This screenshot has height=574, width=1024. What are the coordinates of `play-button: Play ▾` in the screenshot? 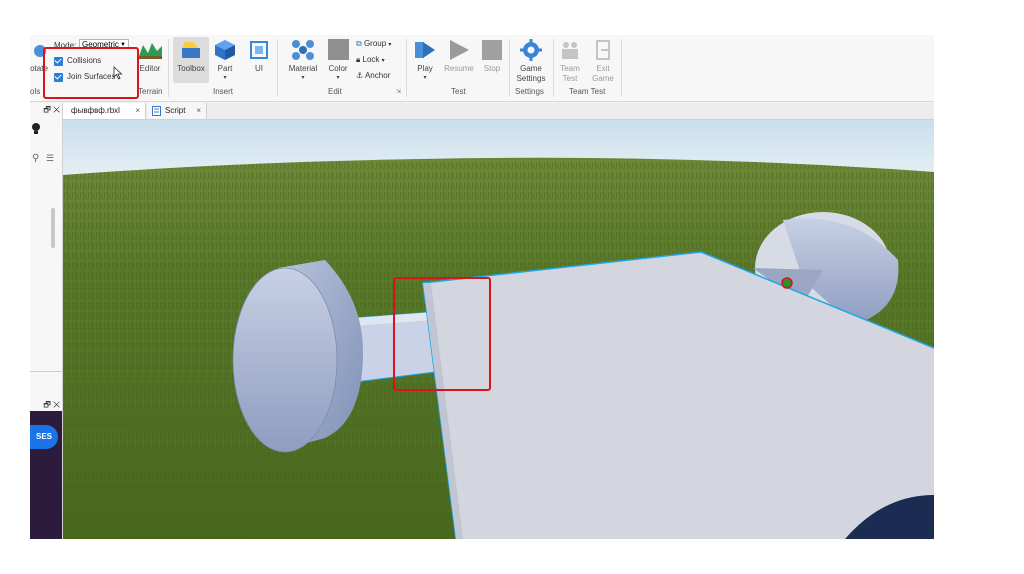 It's located at (425, 62).